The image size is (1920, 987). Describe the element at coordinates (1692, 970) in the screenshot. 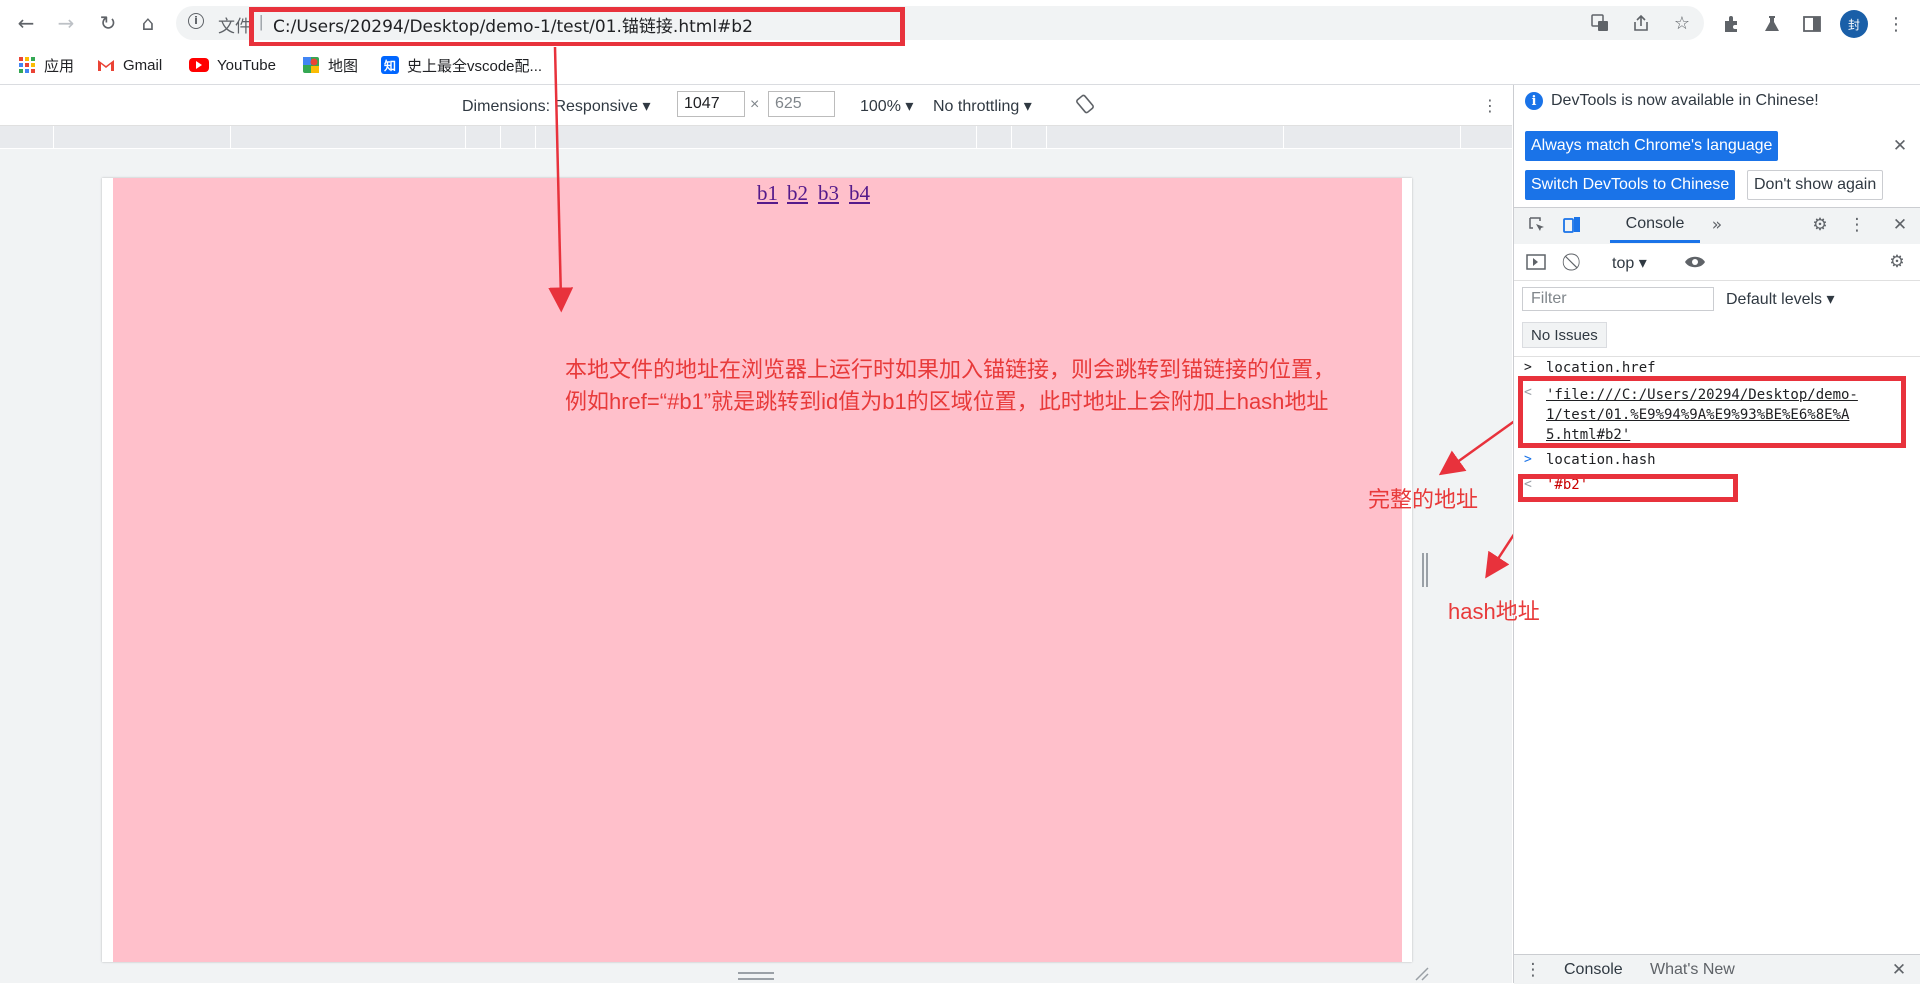

I see `drawer-tab-whats-new: What's New` at that location.